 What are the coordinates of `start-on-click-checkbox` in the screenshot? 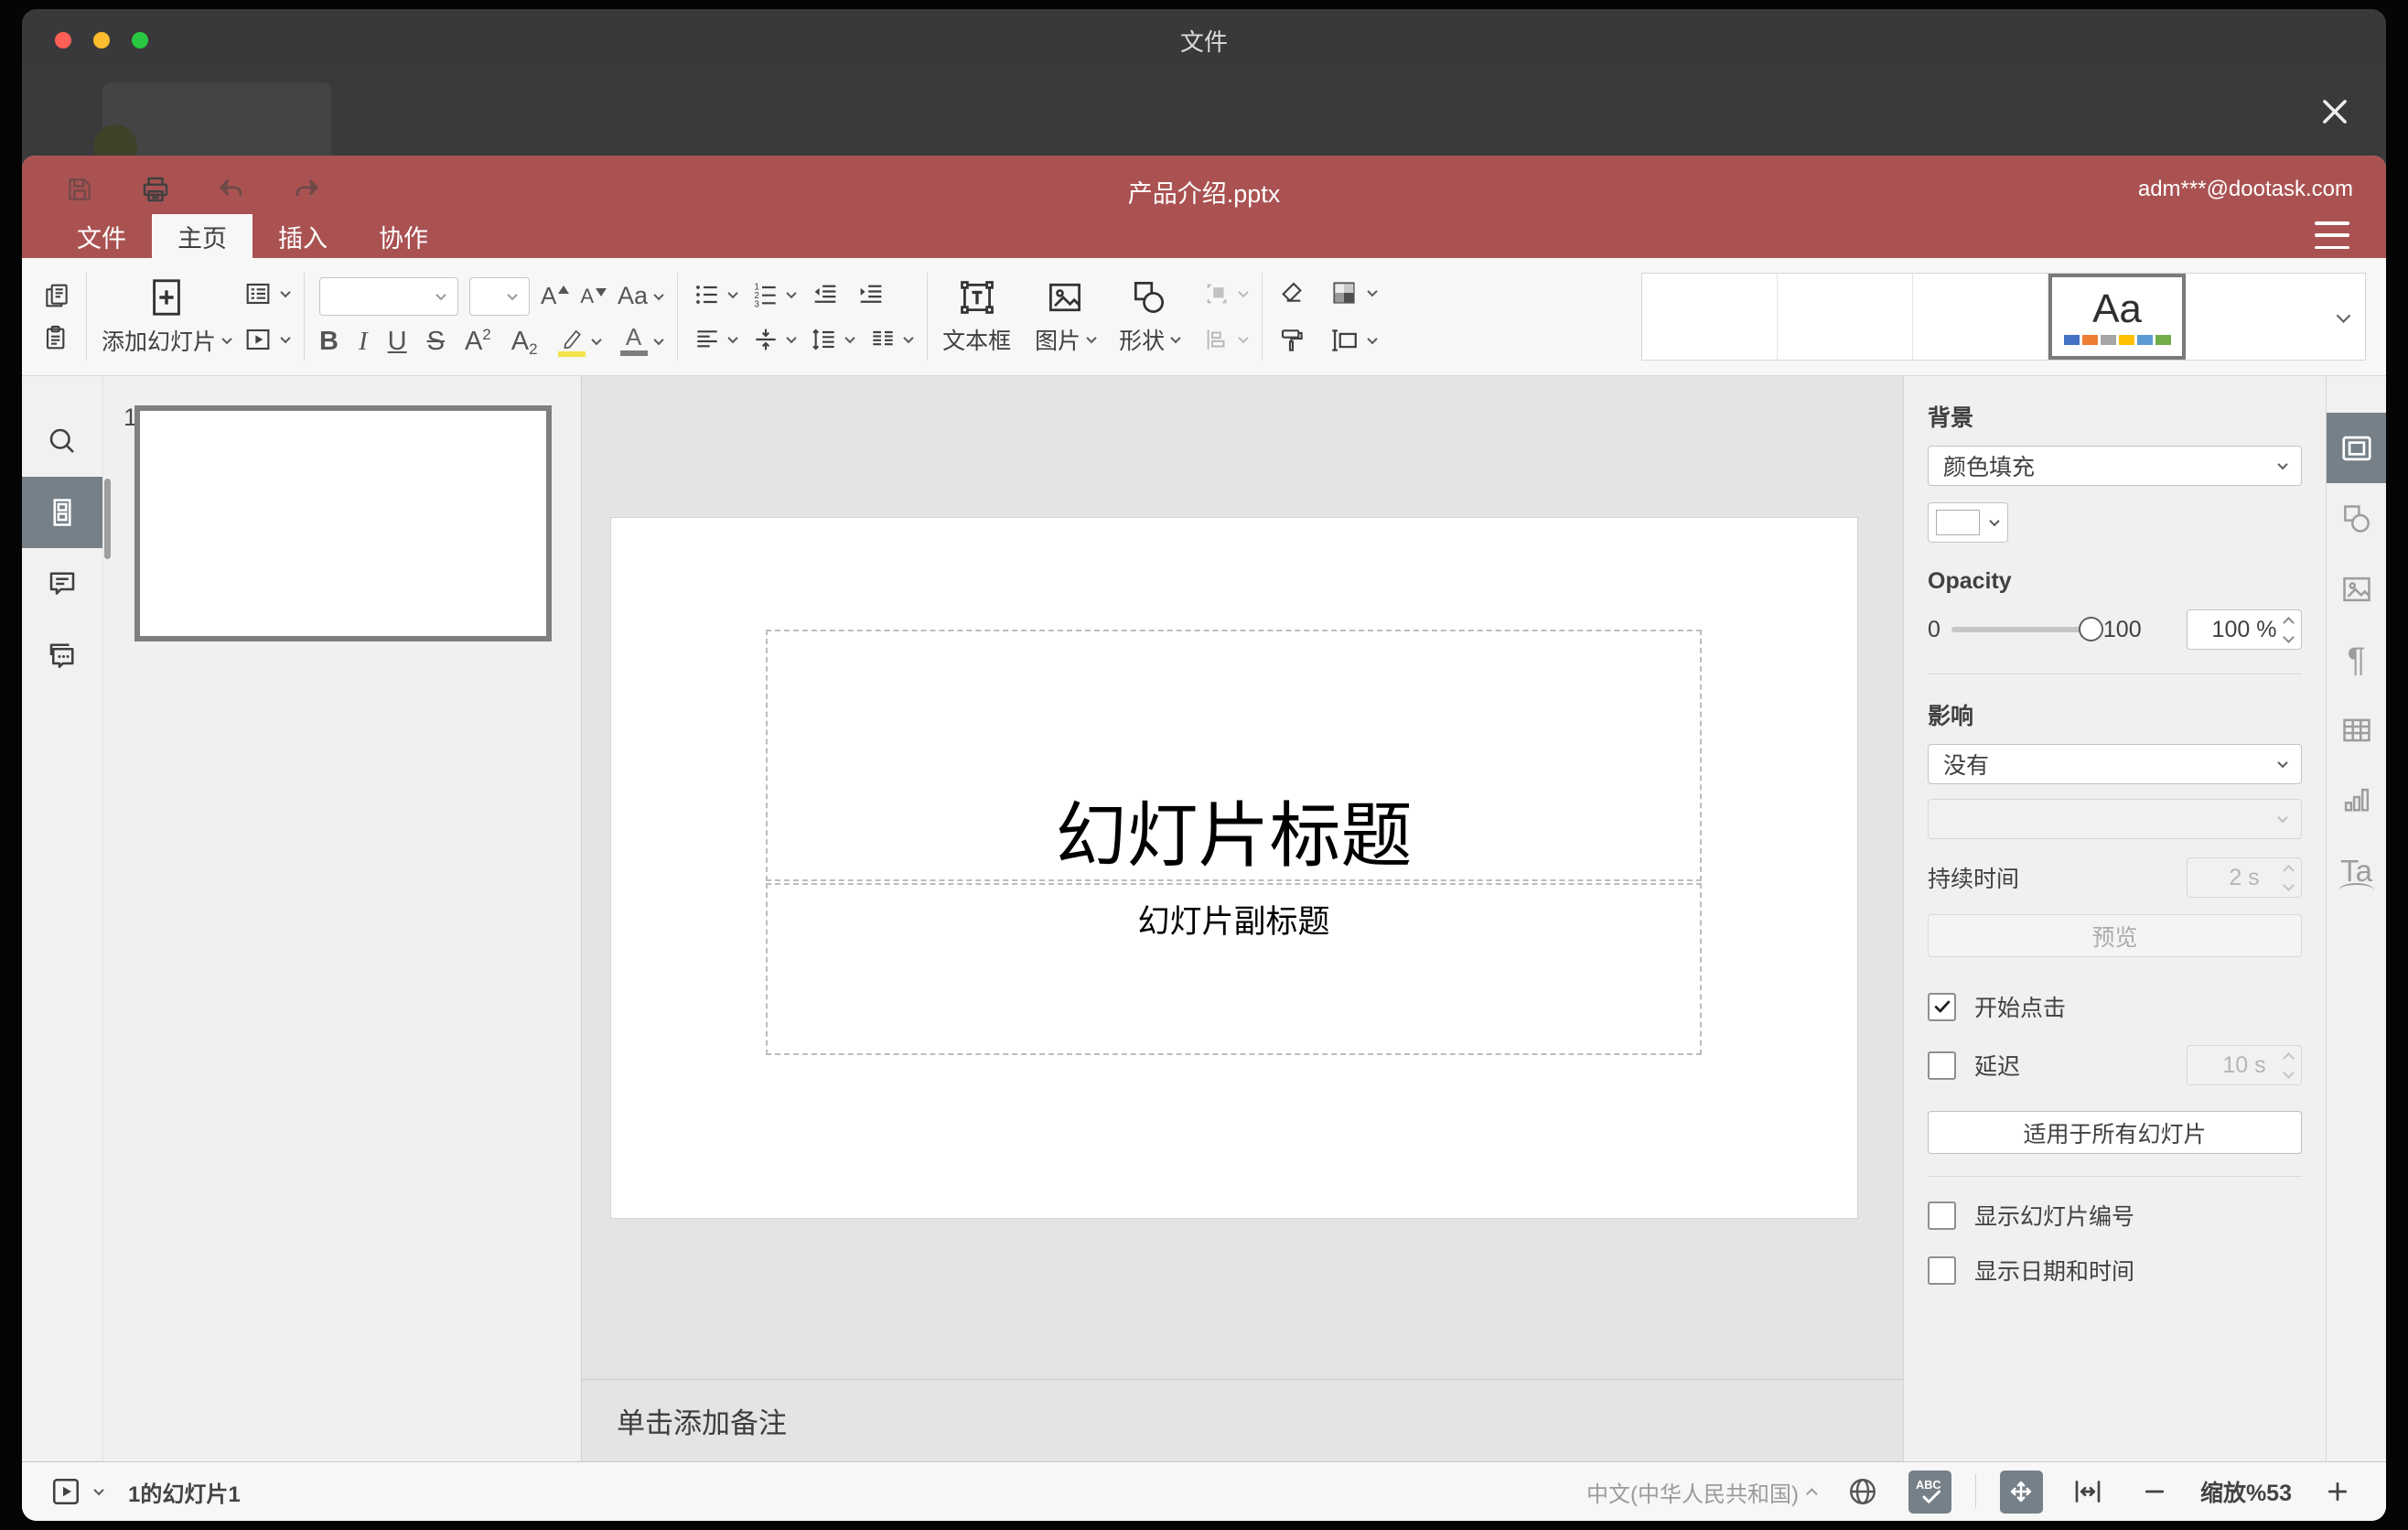 It's located at (1942, 1006).